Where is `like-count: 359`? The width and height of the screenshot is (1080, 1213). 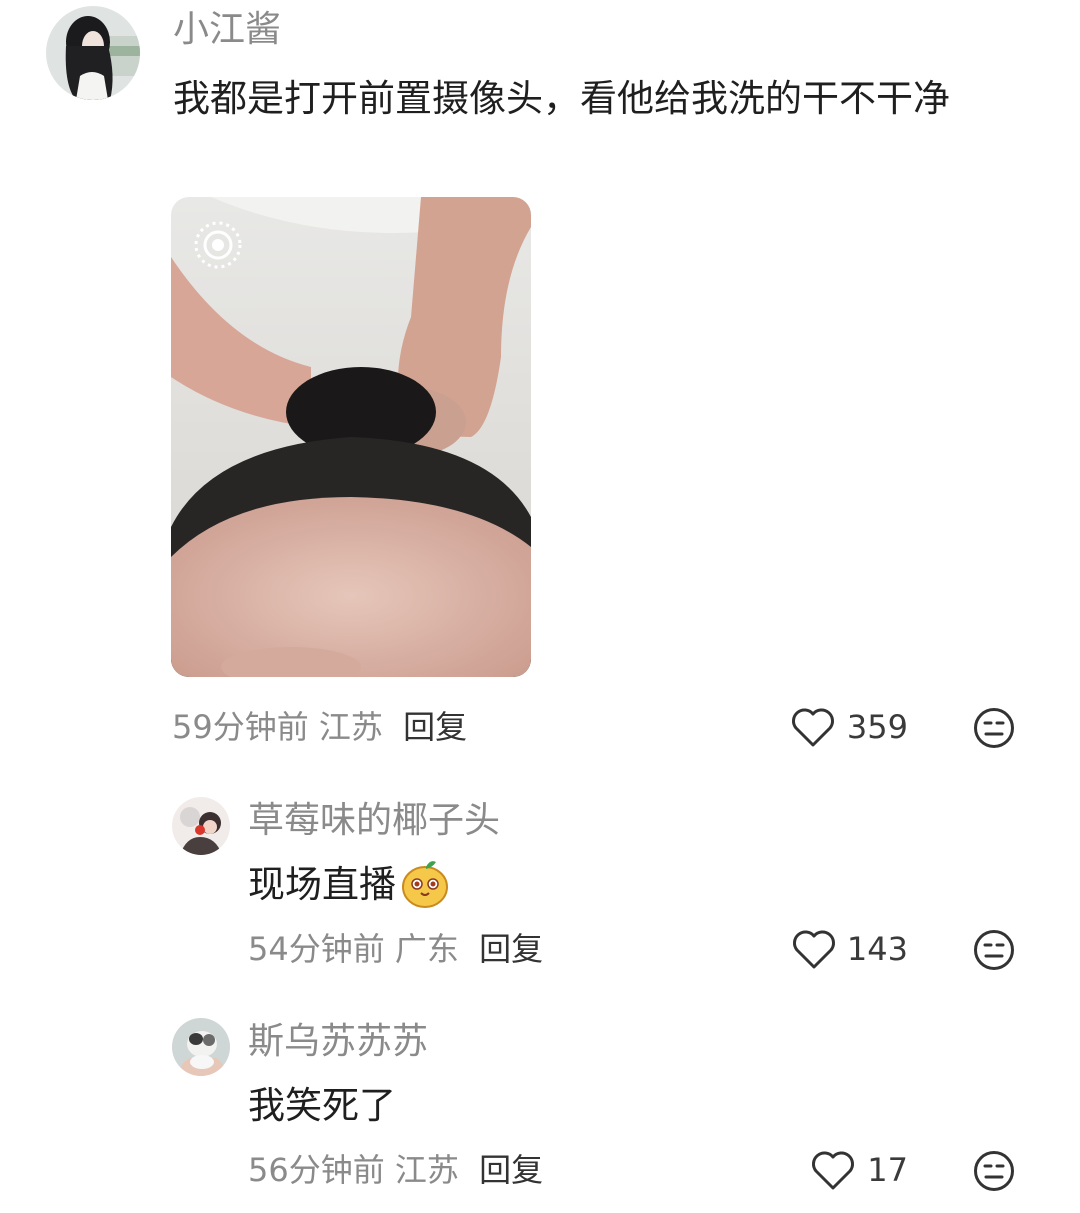
like-count: 359 is located at coordinates (877, 727).